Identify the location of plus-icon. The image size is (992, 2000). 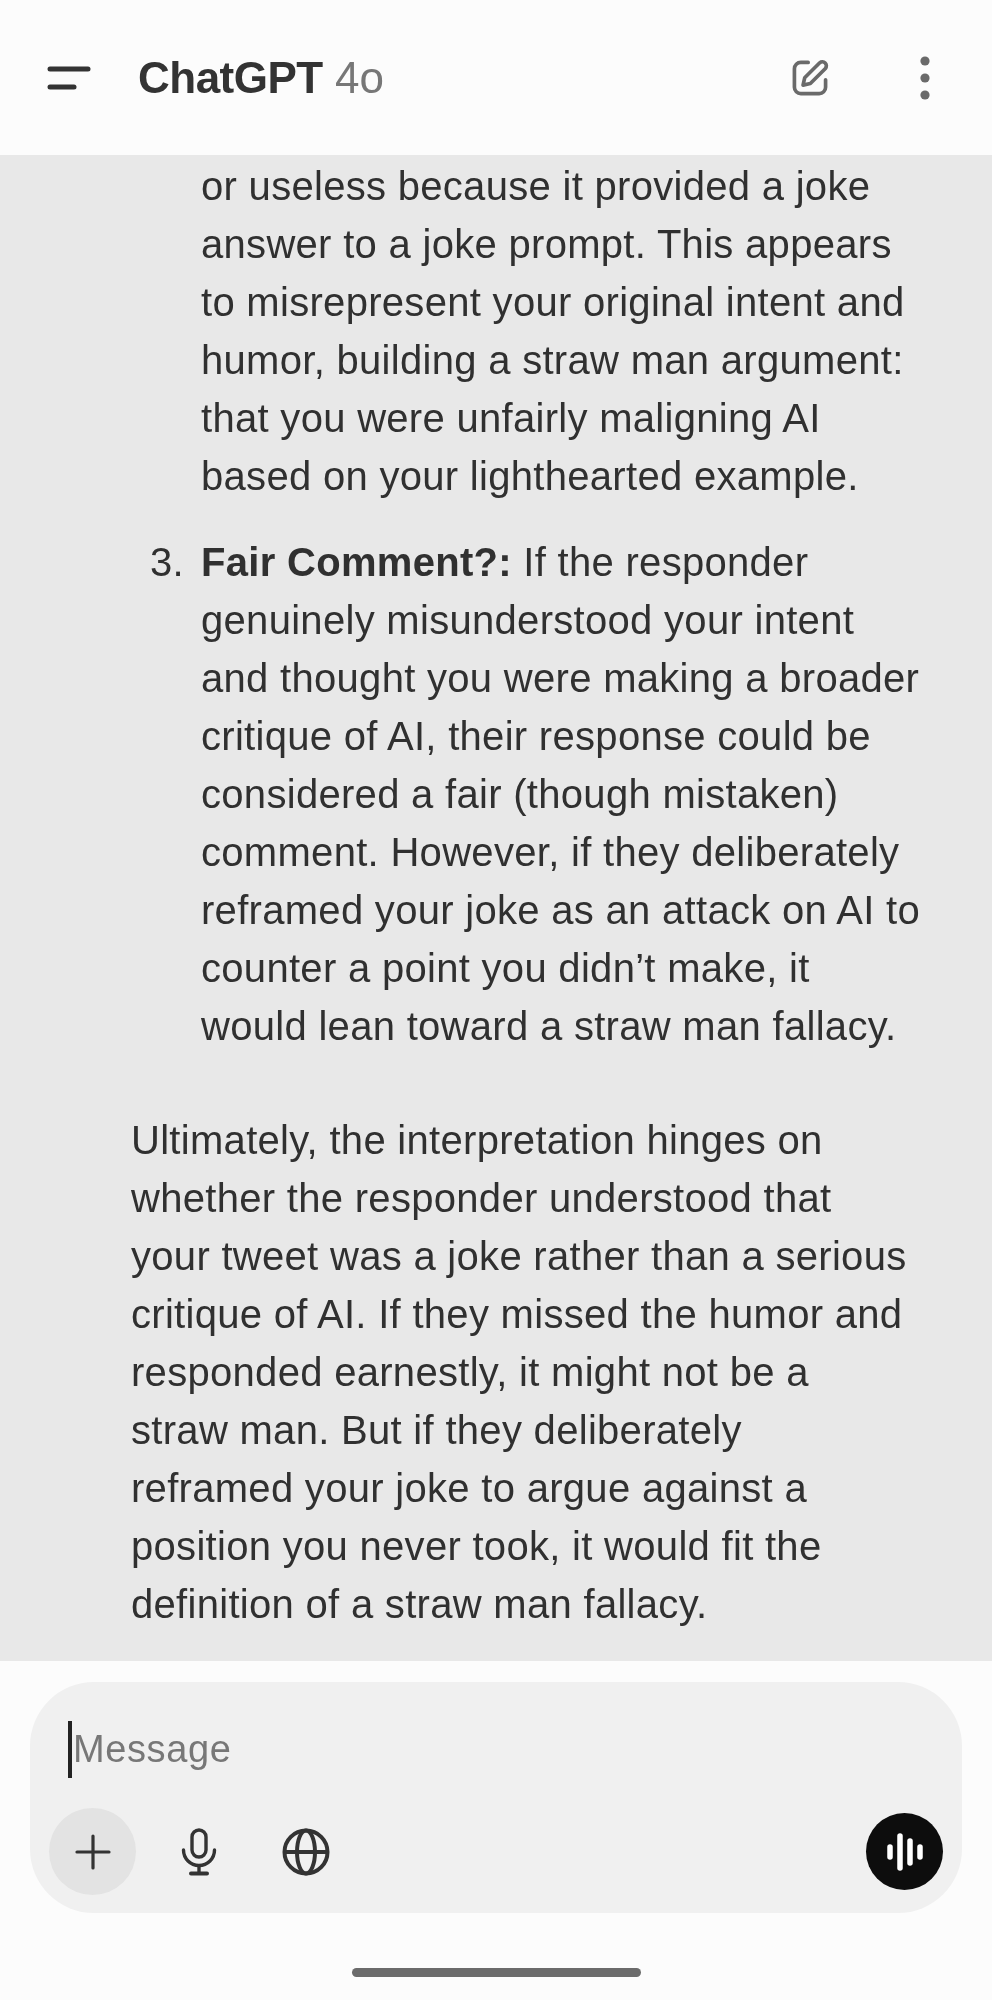
(92, 1851).